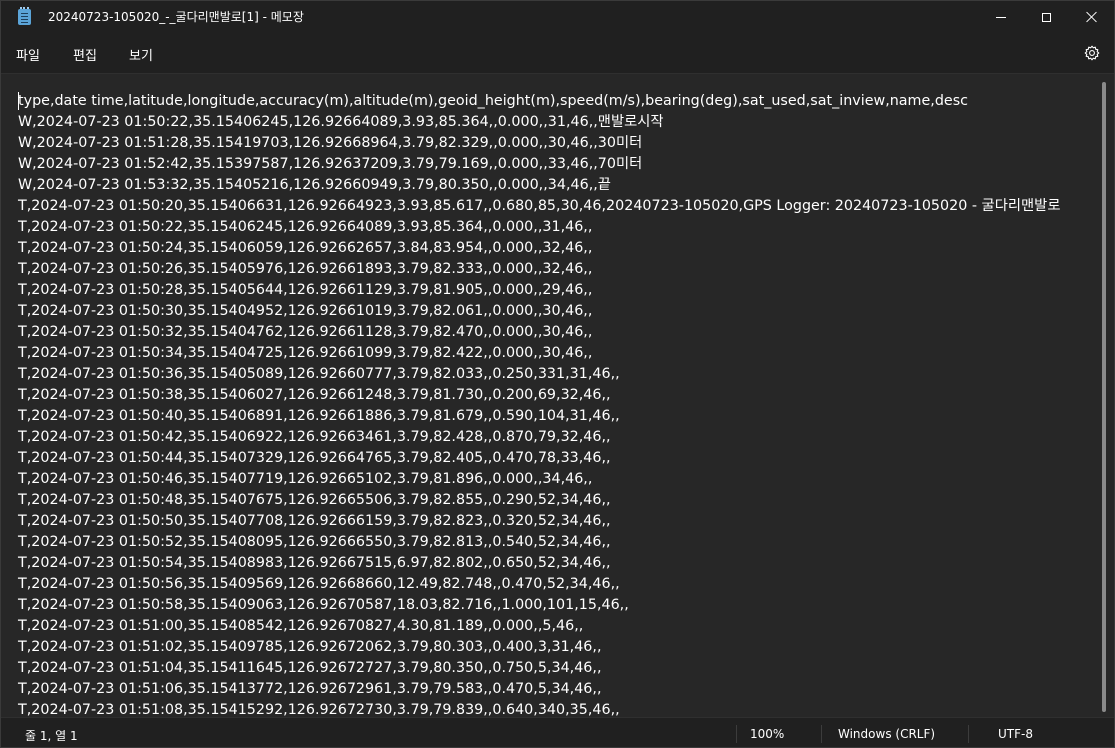  Describe the element at coordinates (1104, 397) in the screenshot. I see `vertical-scrollbar` at that location.